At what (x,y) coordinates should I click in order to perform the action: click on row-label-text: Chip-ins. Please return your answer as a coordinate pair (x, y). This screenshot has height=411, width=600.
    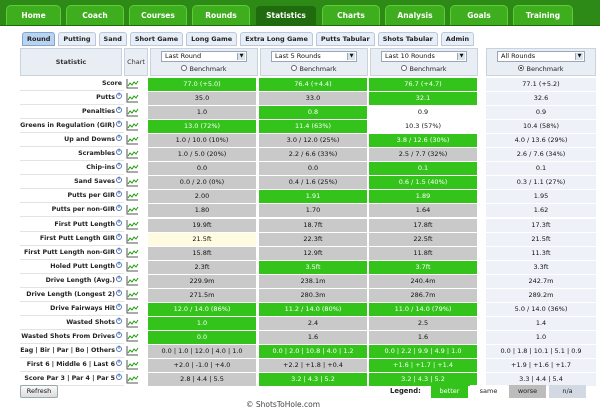
    Looking at the image, I should click on (100, 168).